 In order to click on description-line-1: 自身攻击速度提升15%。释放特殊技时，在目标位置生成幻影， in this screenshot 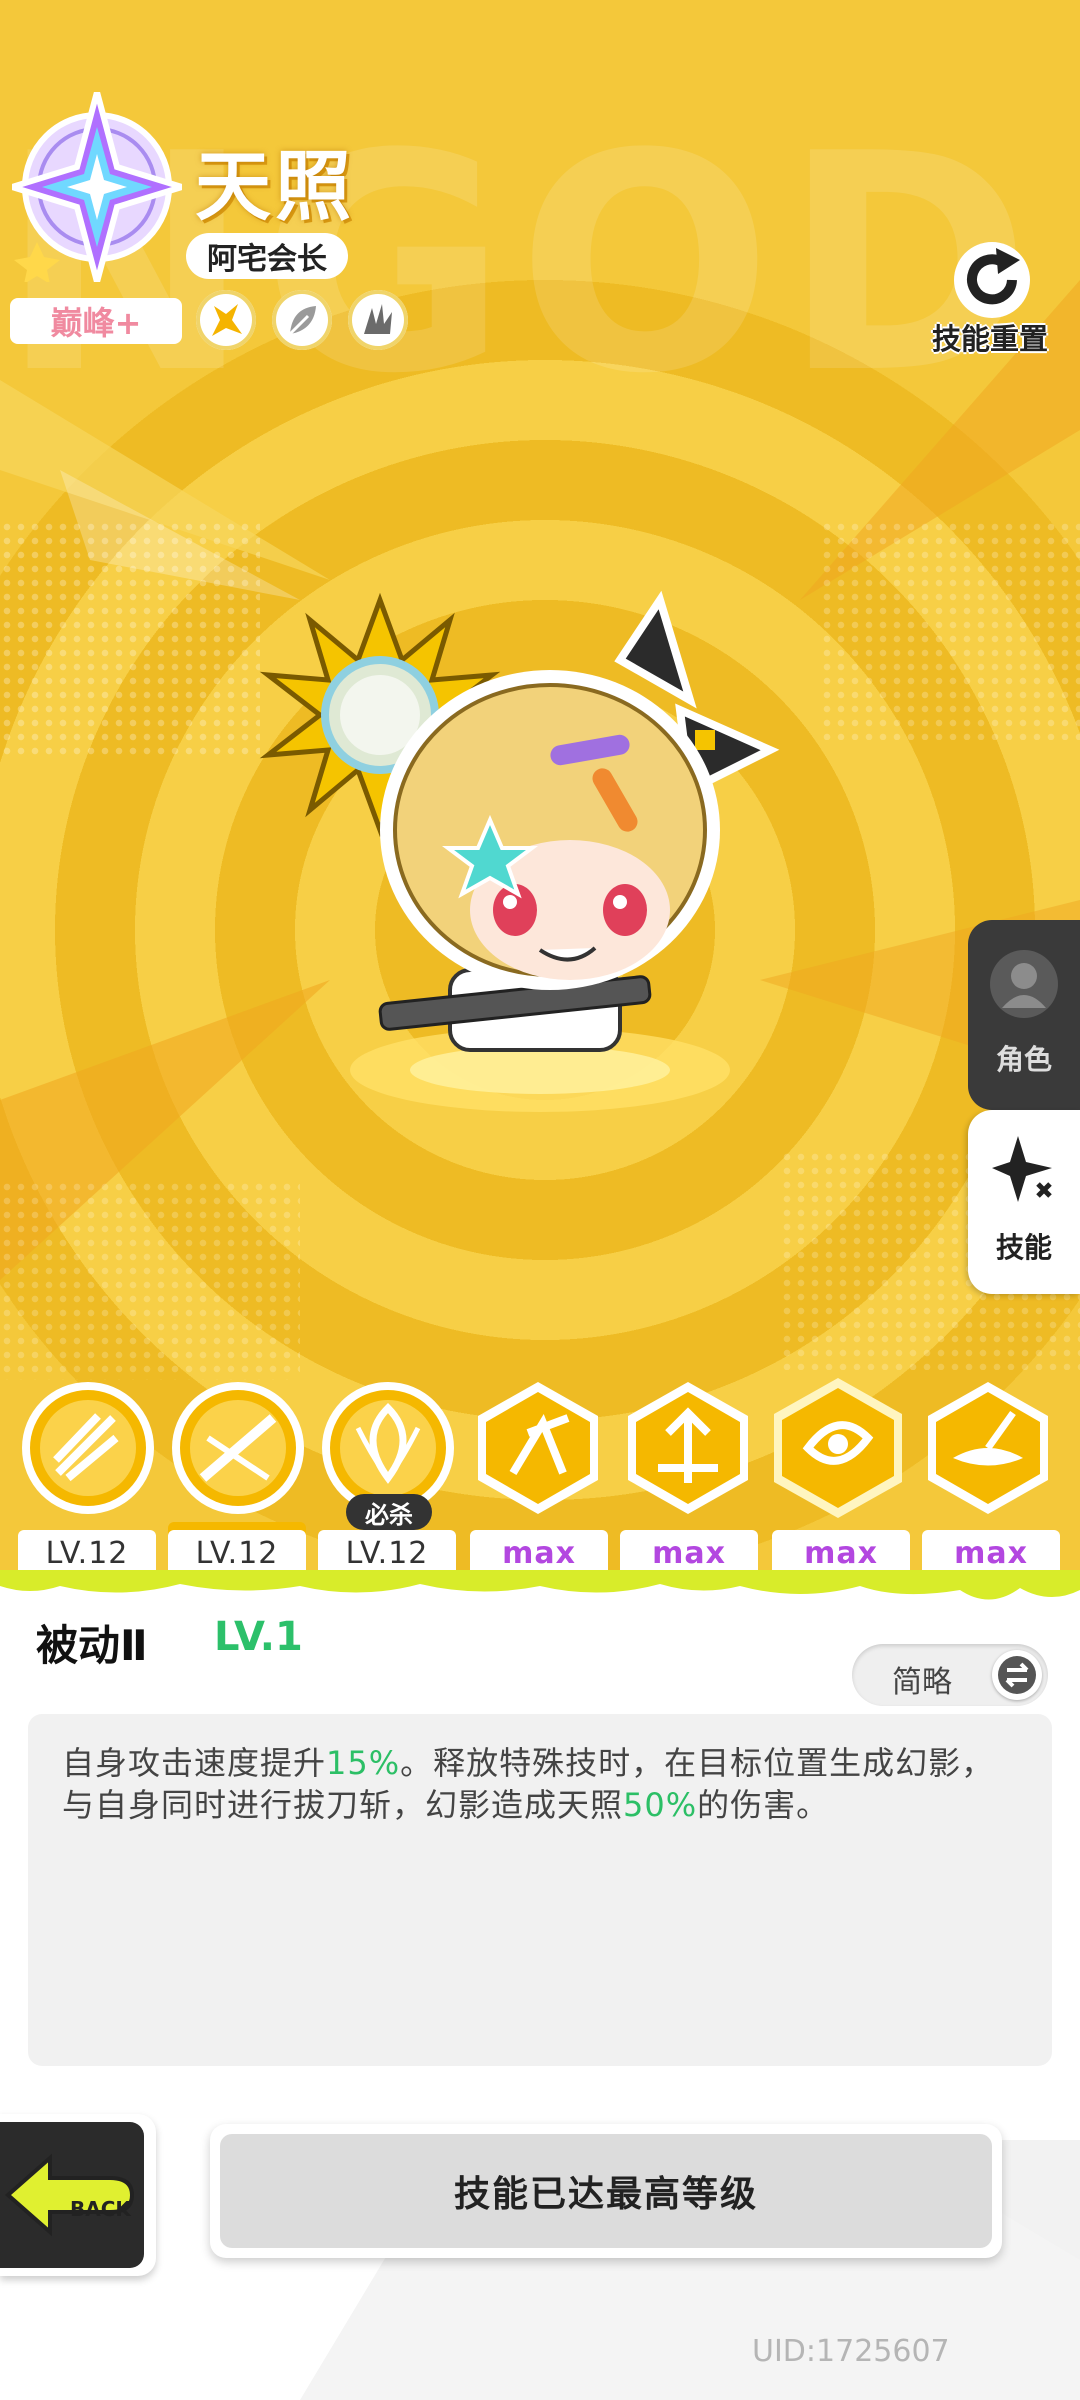, I will do `click(528, 1763)`.